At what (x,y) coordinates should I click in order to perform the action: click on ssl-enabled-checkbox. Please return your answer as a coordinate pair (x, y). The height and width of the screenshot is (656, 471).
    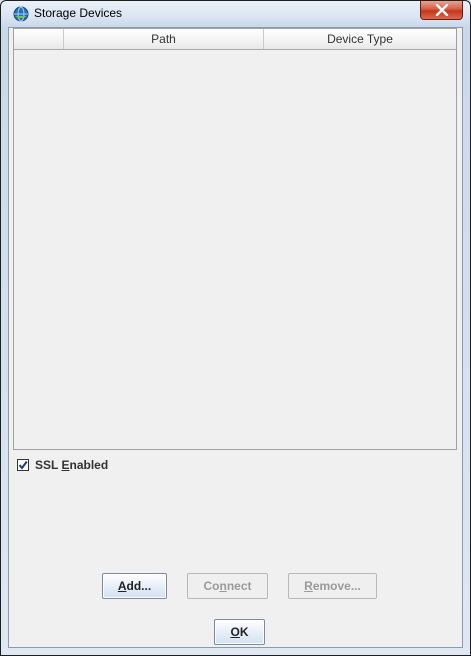
    Looking at the image, I should click on (23, 465).